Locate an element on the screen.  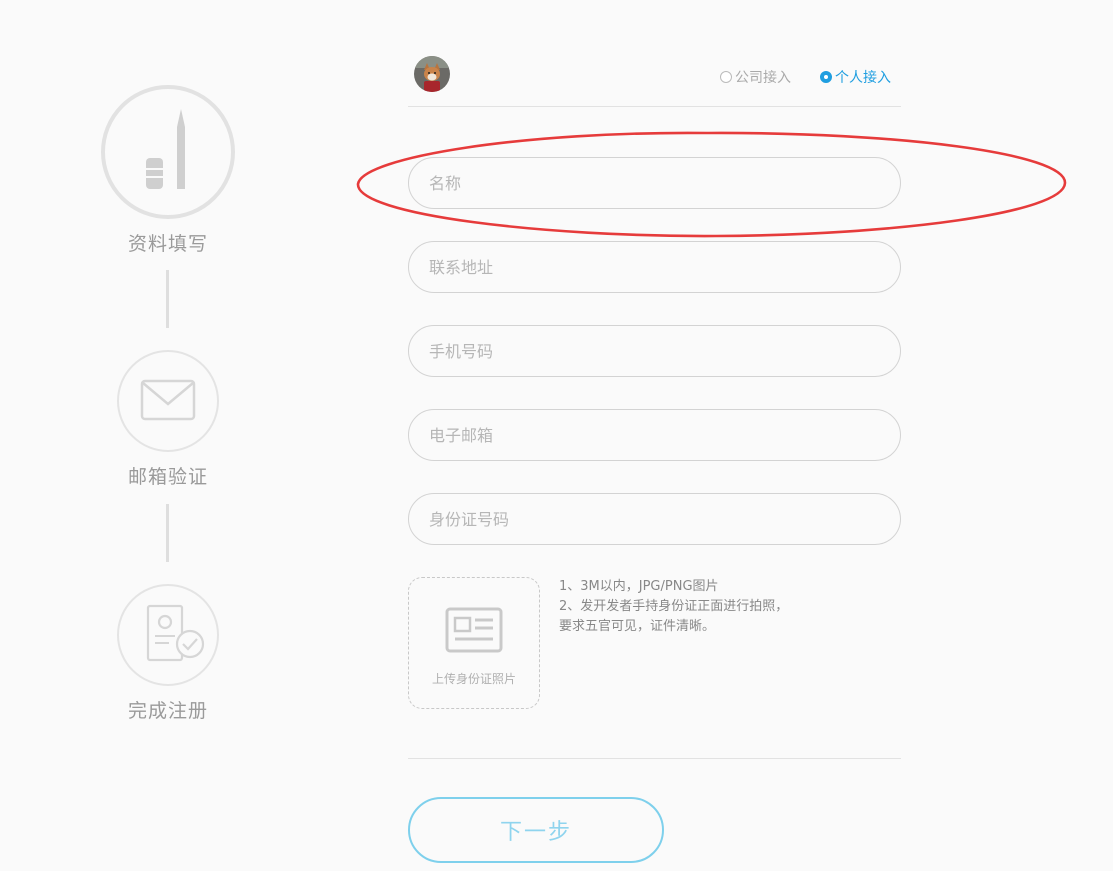
upload-label: 上传身份证照片 is located at coordinates (473, 679).